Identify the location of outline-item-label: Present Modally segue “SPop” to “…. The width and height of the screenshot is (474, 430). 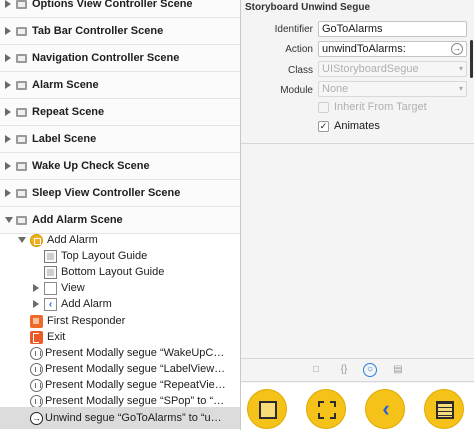
(135, 401).